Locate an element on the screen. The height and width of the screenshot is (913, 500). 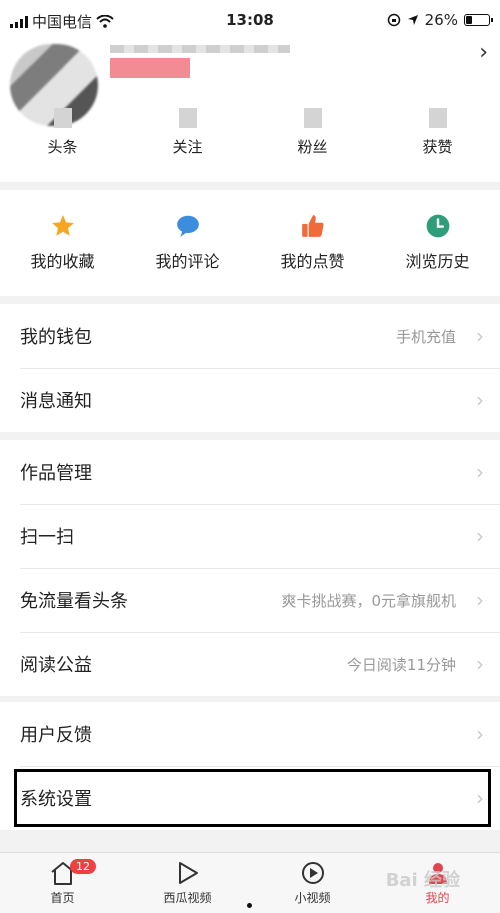
status-bar: 中国电信 13:08 26% is located at coordinates (250, 20).